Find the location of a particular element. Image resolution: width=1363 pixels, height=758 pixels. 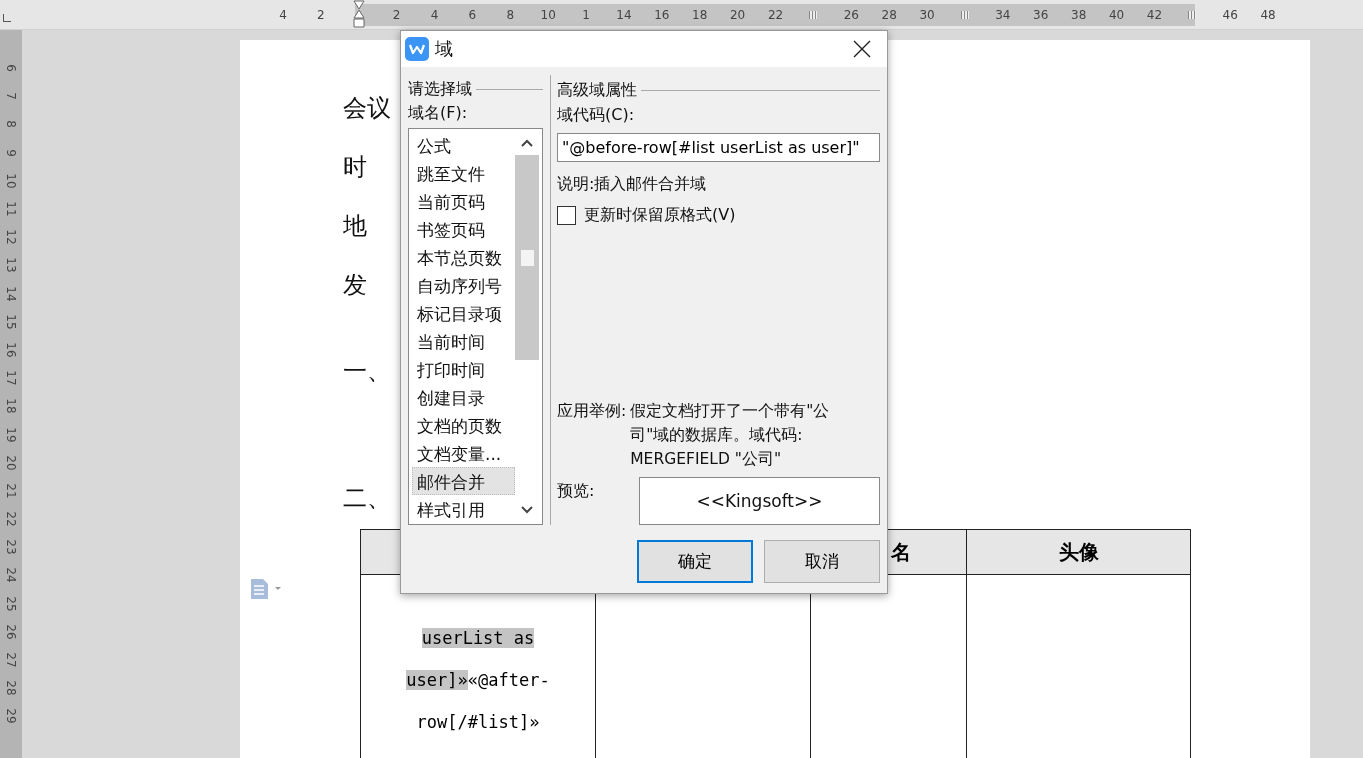

tab-stop-icon is located at coordinates (7, 18).